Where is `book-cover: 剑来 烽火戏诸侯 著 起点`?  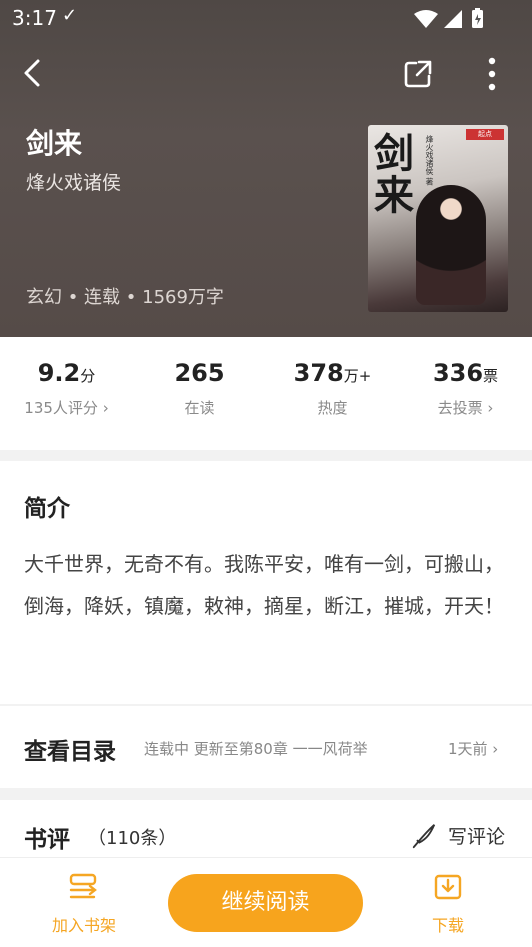
book-cover: 剑来 烽火戏诸侯 著 起点 is located at coordinates (438, 218).